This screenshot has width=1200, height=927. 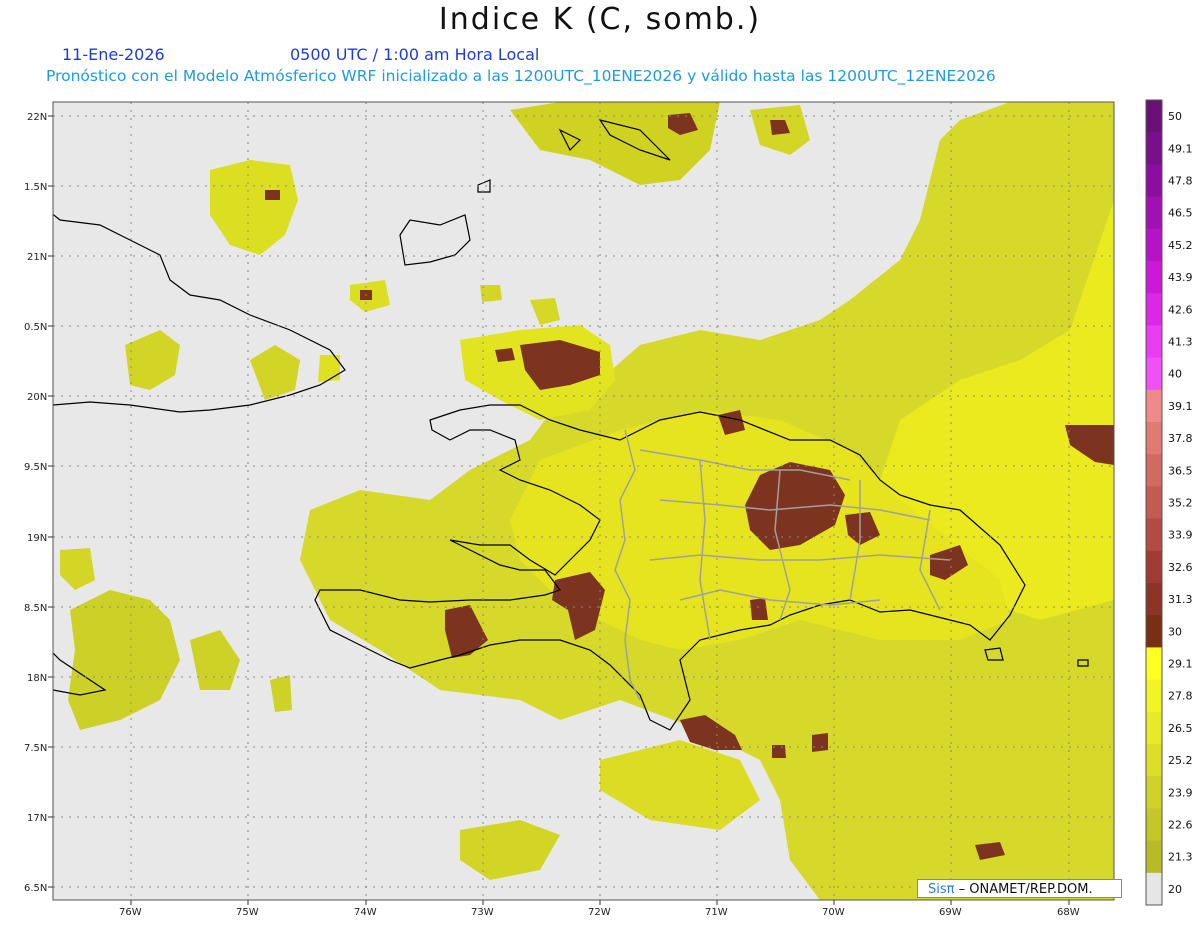 I want to click on lon-tick-marks, so click(x=600, y=902).